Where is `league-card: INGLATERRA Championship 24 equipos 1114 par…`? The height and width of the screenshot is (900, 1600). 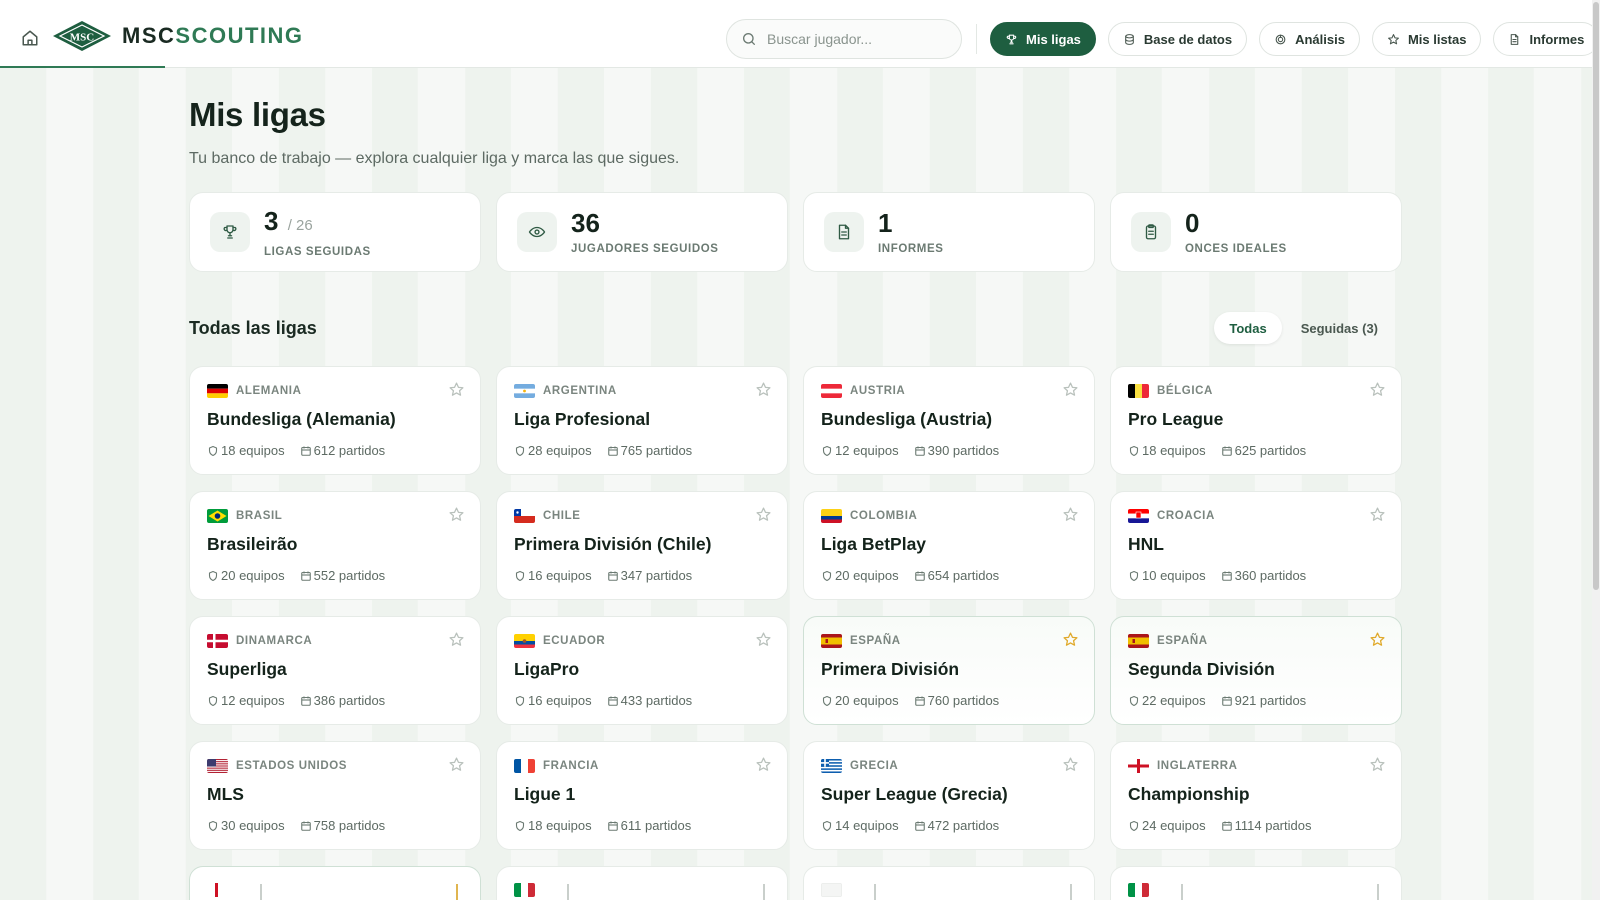 league-card: INGLATERRA Championship 24 equipos 1114 par… is located at coordinates (1256, 795).